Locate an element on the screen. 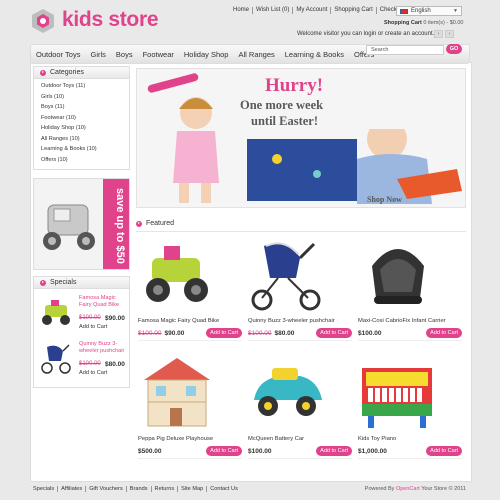  banner-line-3: until Easter! is located at coordinates (285, 121).